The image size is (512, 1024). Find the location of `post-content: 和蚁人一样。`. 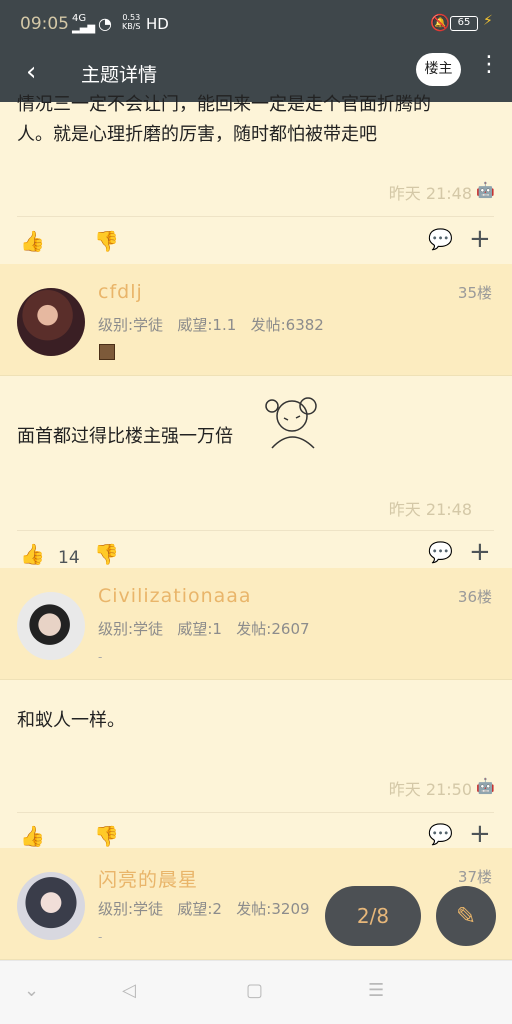

post-content: 和蚁人一样。 is located at coordinates (71, 720).